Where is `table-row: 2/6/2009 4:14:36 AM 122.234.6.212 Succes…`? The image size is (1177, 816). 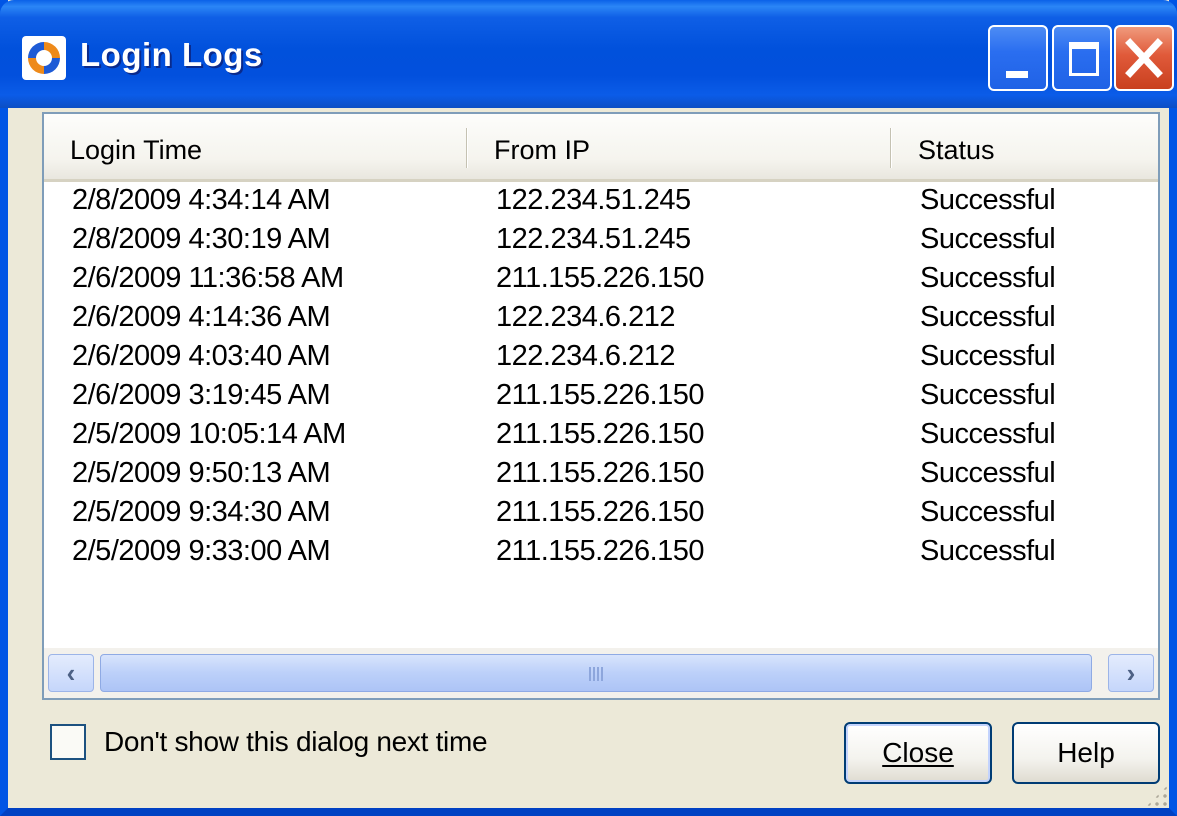
table-row: 2/6/2009 4:14:36 AM 122.234.6.212 Succes… is located at coordinates (601, 320).